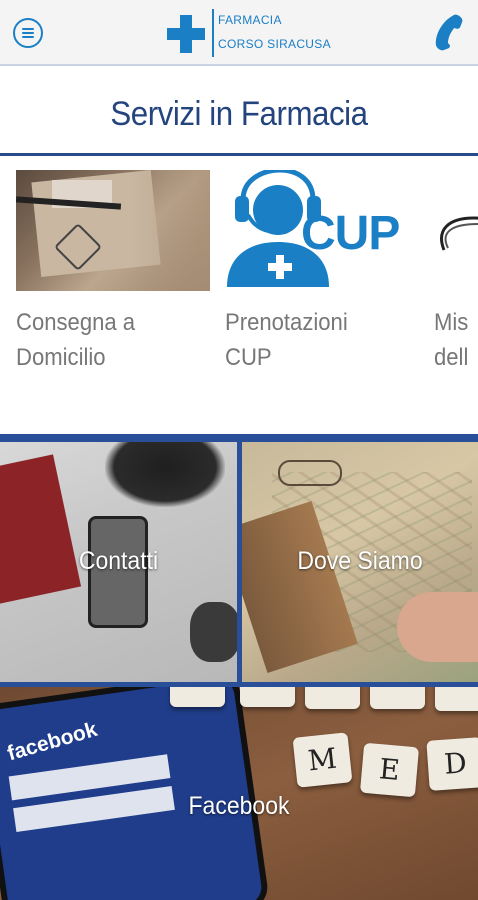  What do you see at coordinates (250, 20) in the screenshot?
I see `logo-line1: FARMACIA` at bounding box center [250, 20].